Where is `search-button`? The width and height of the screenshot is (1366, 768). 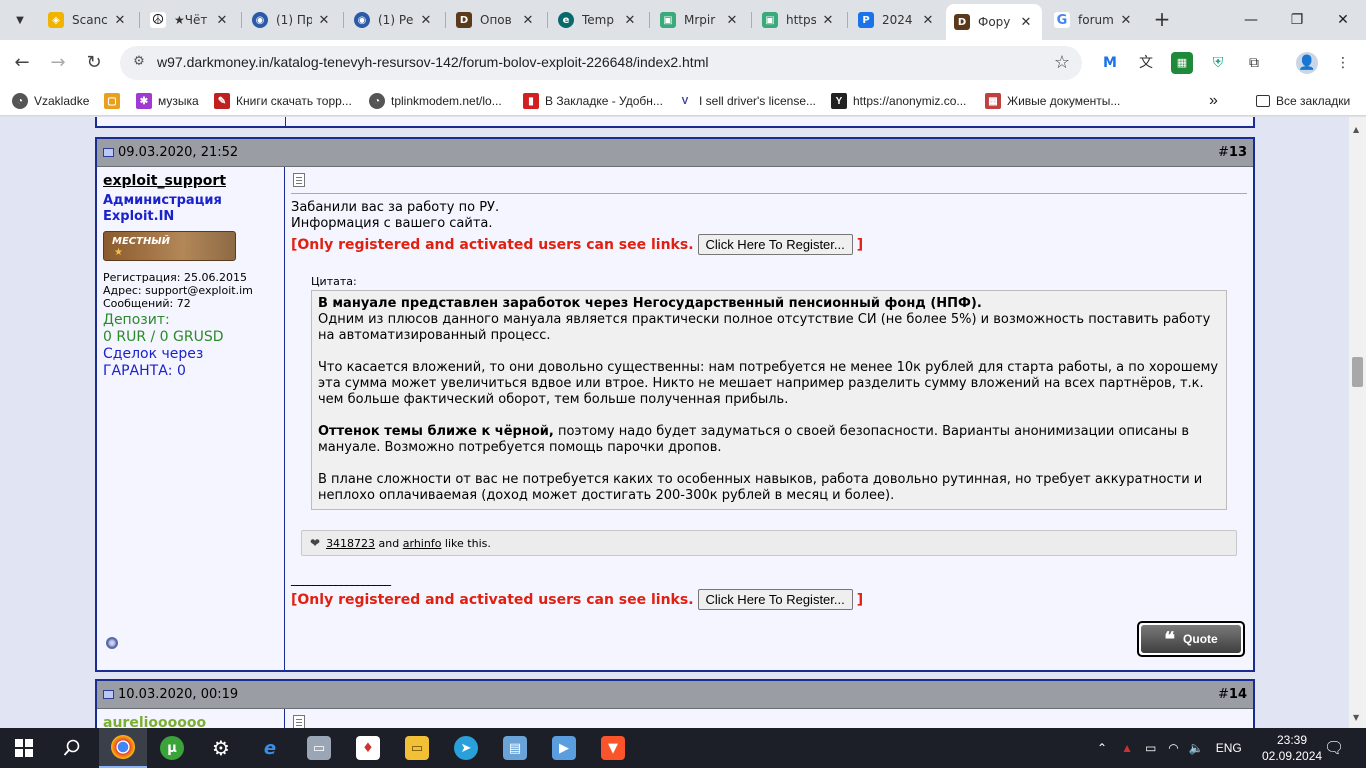
search-button is located at coordinates (72, 748).